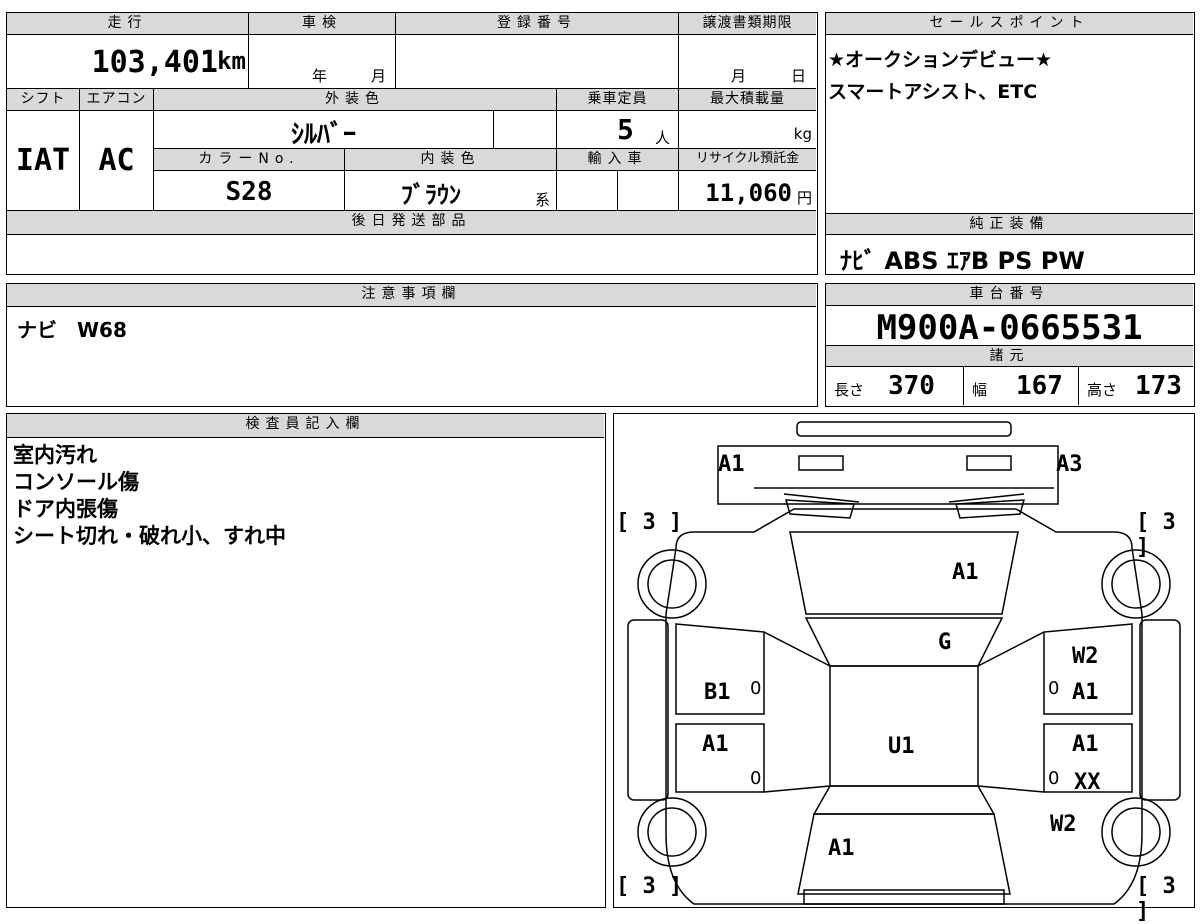 The width and height of the screenshot is (1200, 924). Describe the element at coordinates (149, 536) in the screenshot. I see `inspector-line-4: シート切れ・破れ小、すれ中` at that location.